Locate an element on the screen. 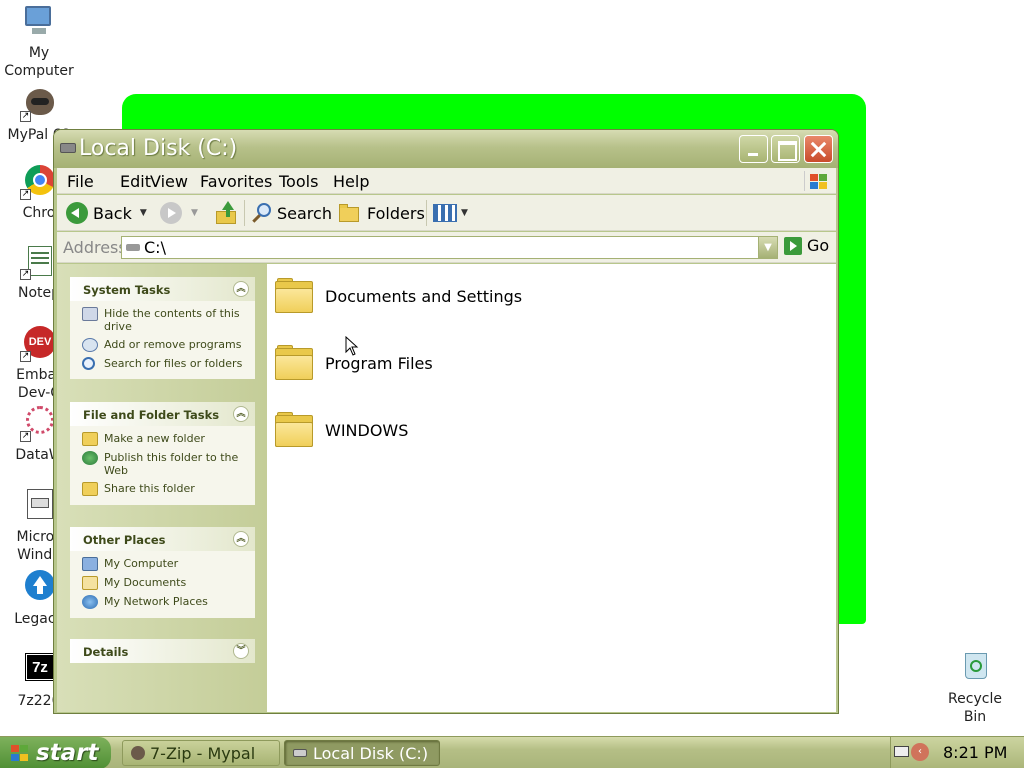 This screenshot has height=768, width=1024. address-field: C:\ ▼ is located at coordinates (449, 247).